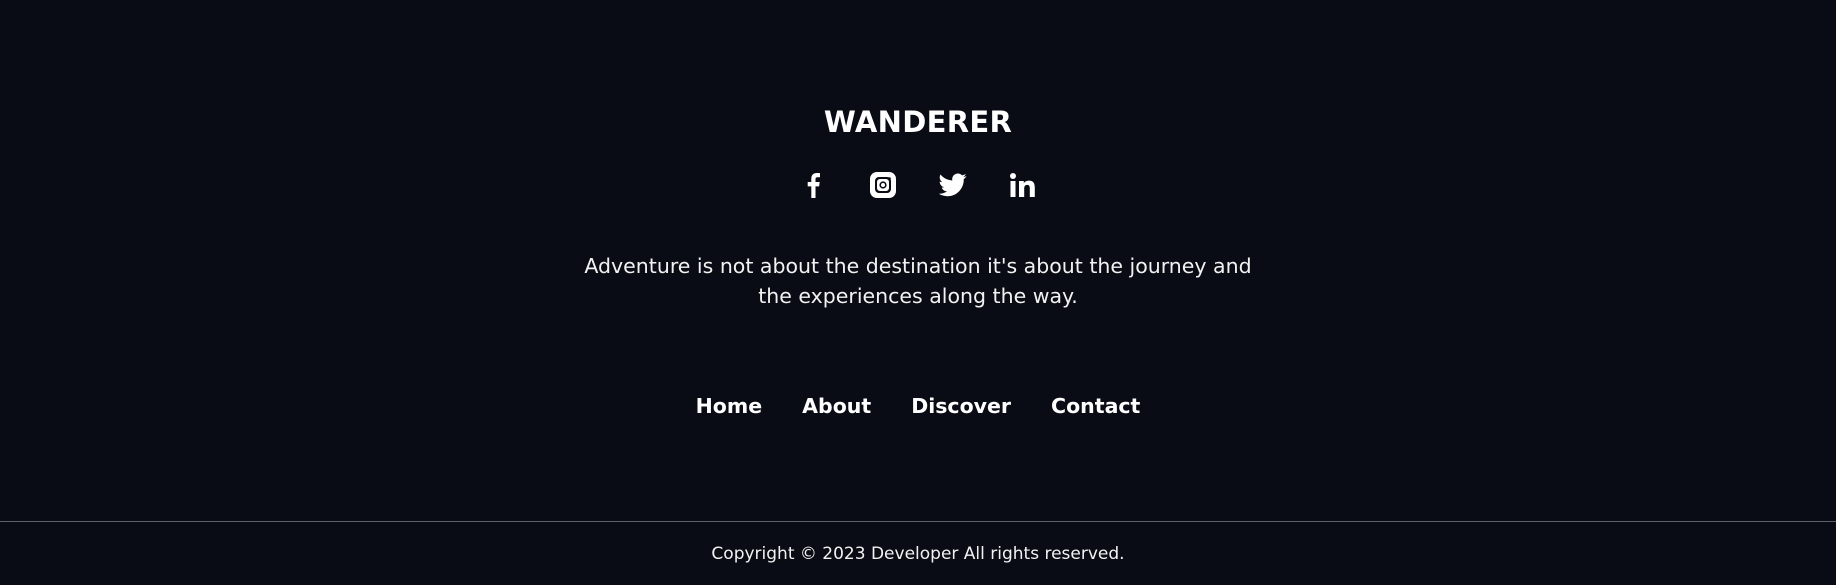 The height and width of the screenshot is (585, 1836). What do you see at coordinates (836, 406) in the screenshot?
I see `nav-about: About` at bounding box center [836, 406].